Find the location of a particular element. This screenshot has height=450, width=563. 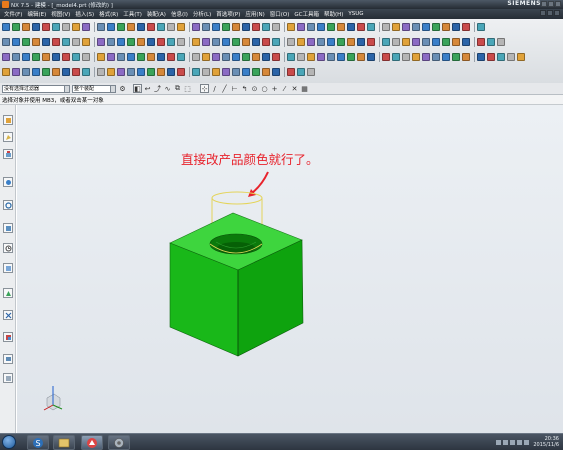

volume-icon is located at coordinates (520, 442).